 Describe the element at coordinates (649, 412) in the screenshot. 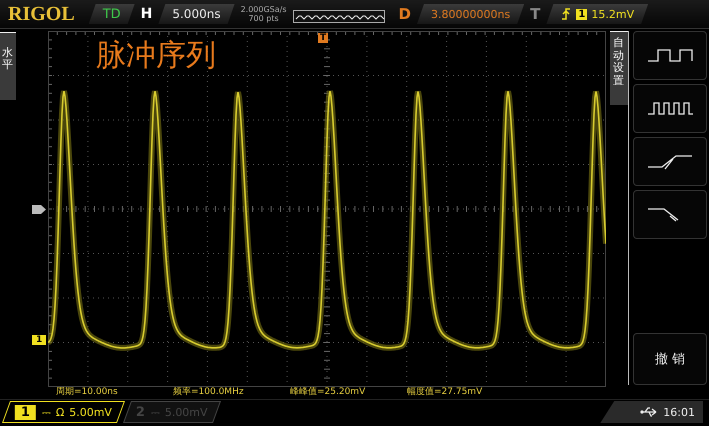

I see `usb-icon` at that location.